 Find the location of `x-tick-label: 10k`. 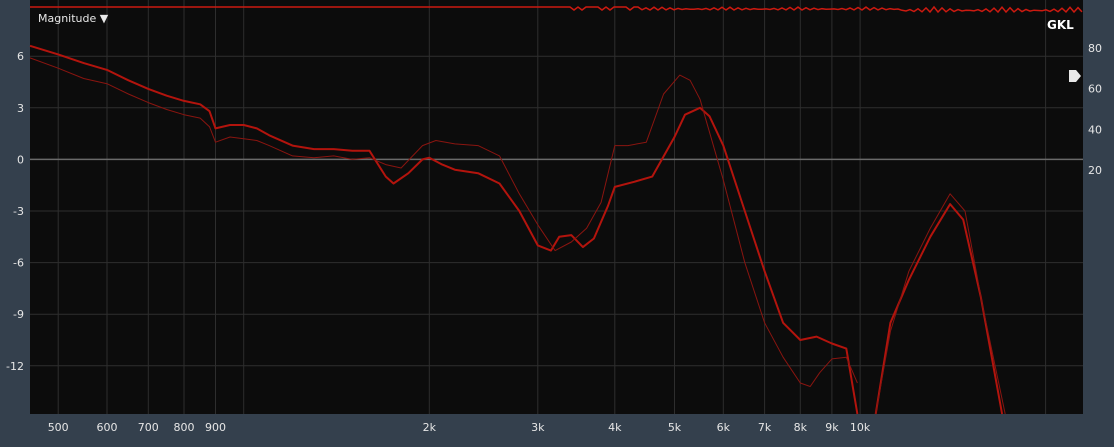

x-tick-label: 10k is located at coordinates (860, 427).